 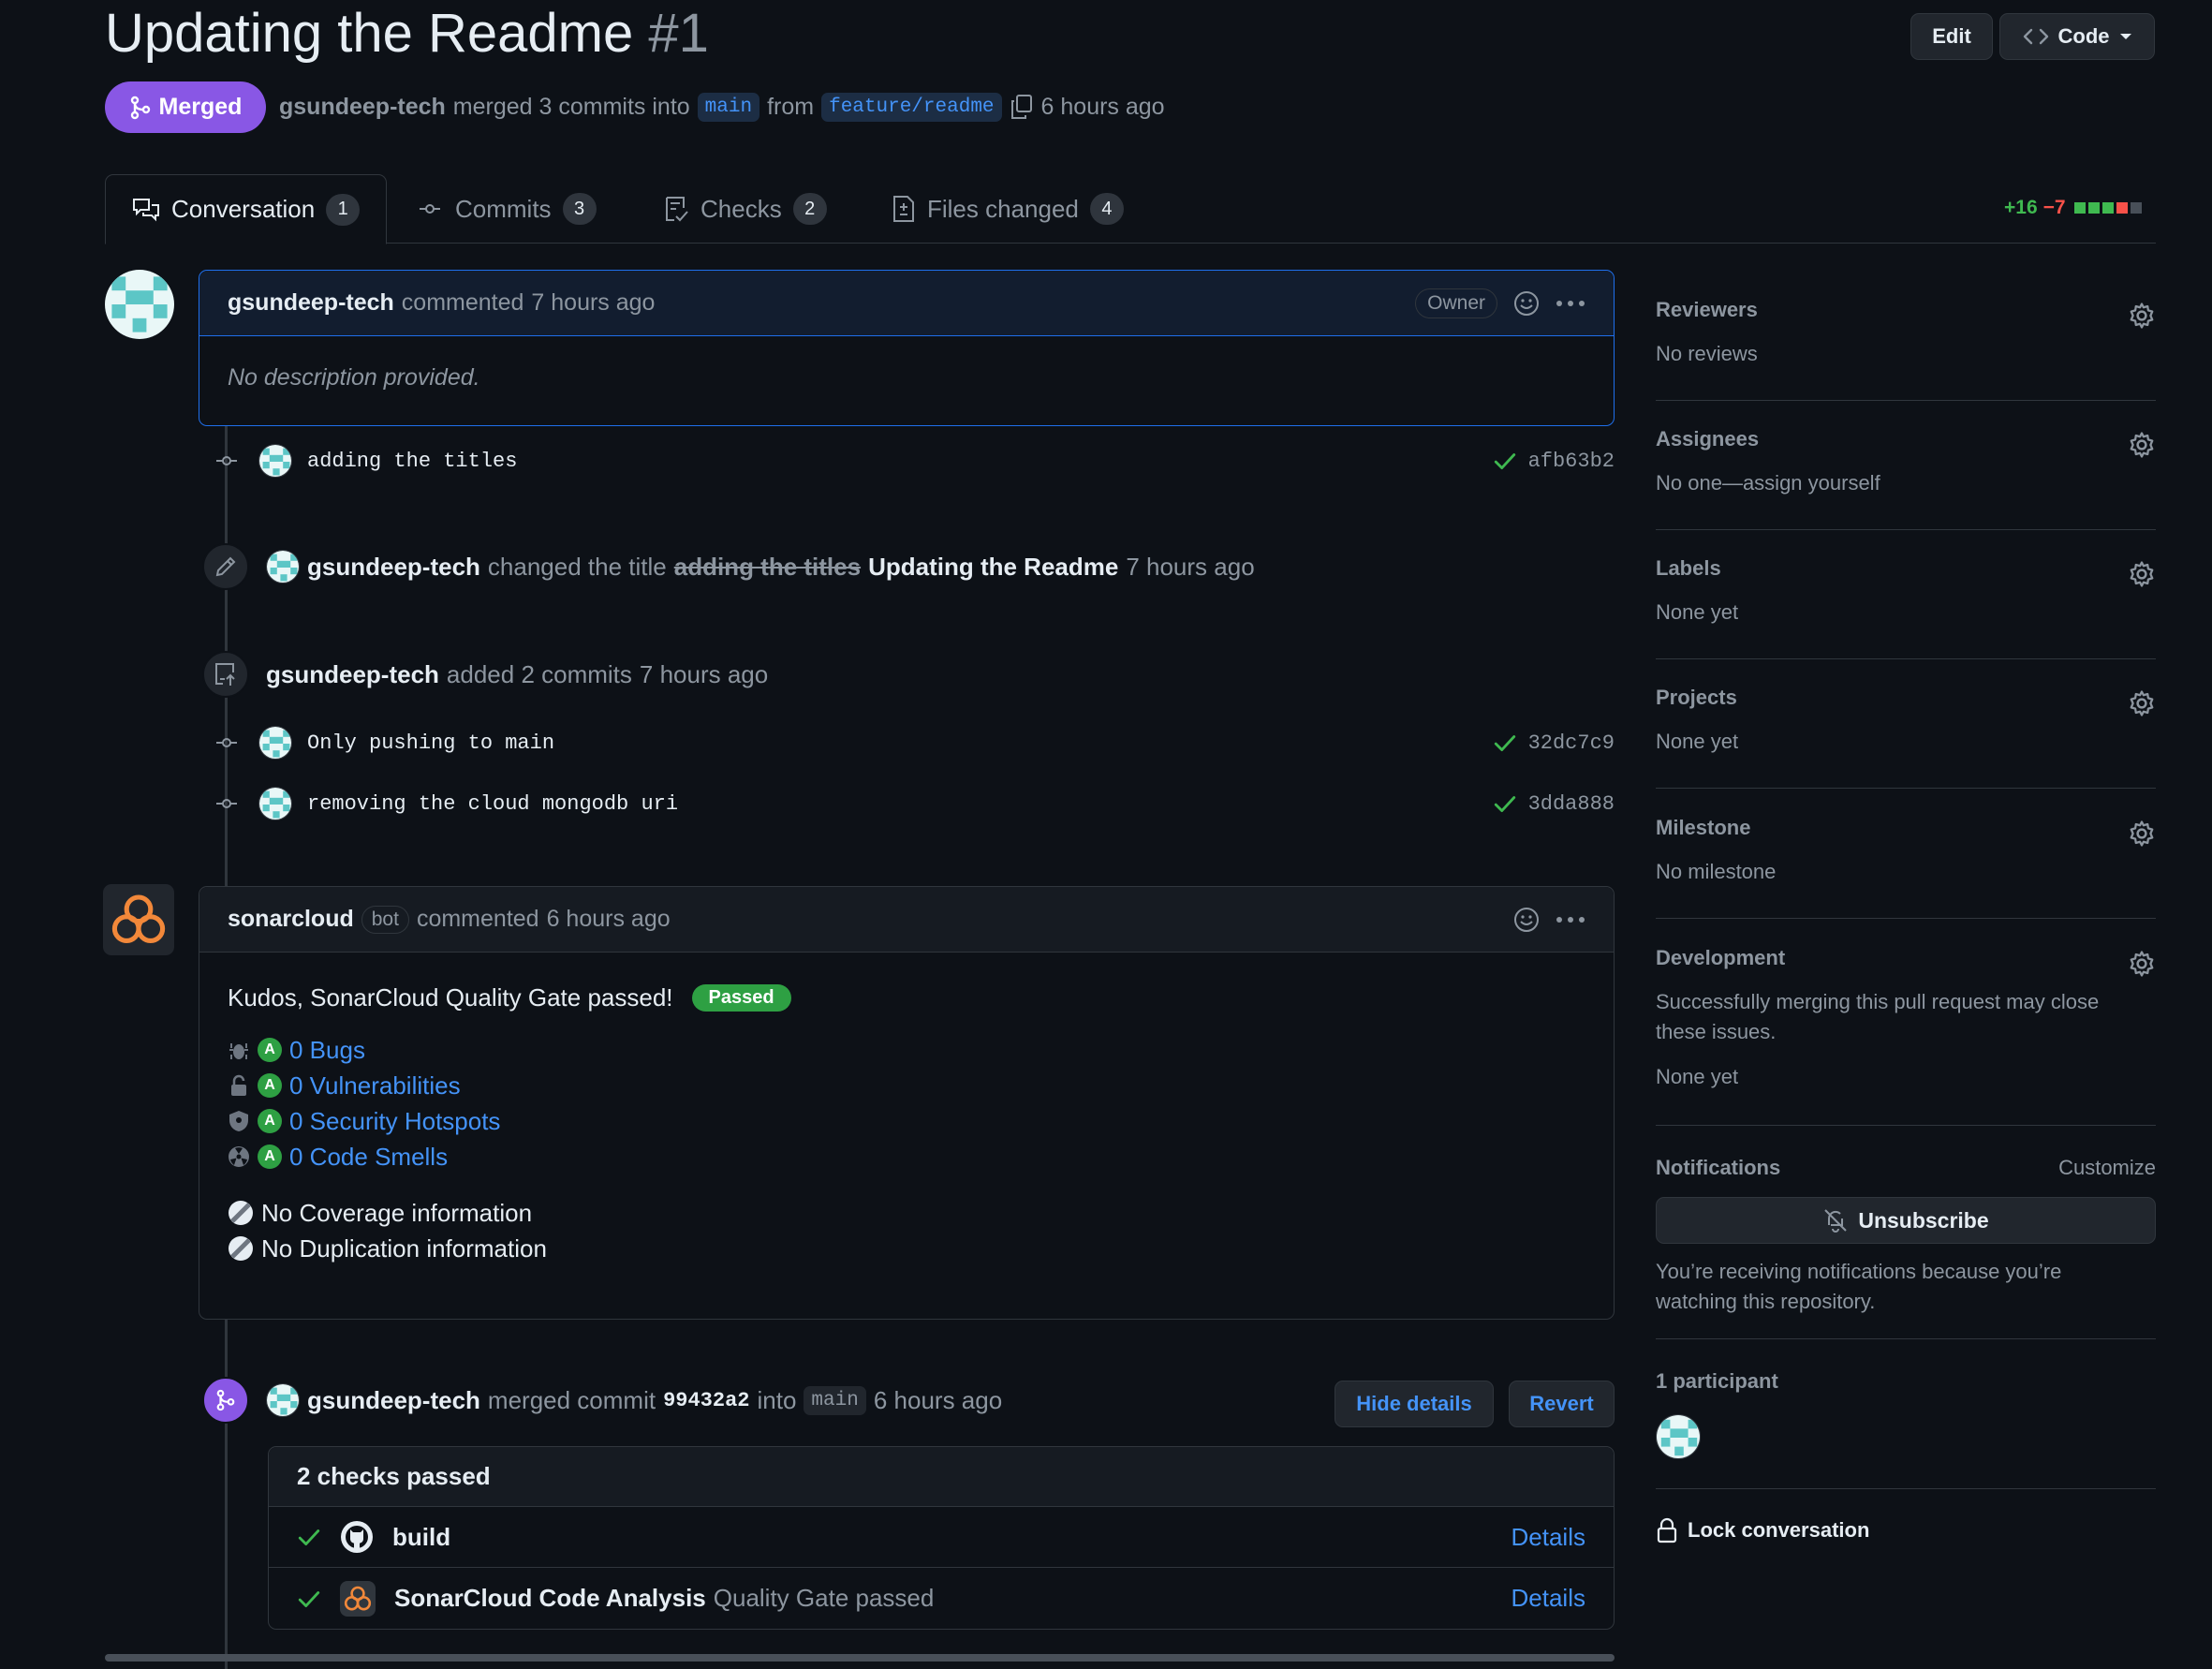 I want to click on comment-action: commented, so click(x=477, y=919).